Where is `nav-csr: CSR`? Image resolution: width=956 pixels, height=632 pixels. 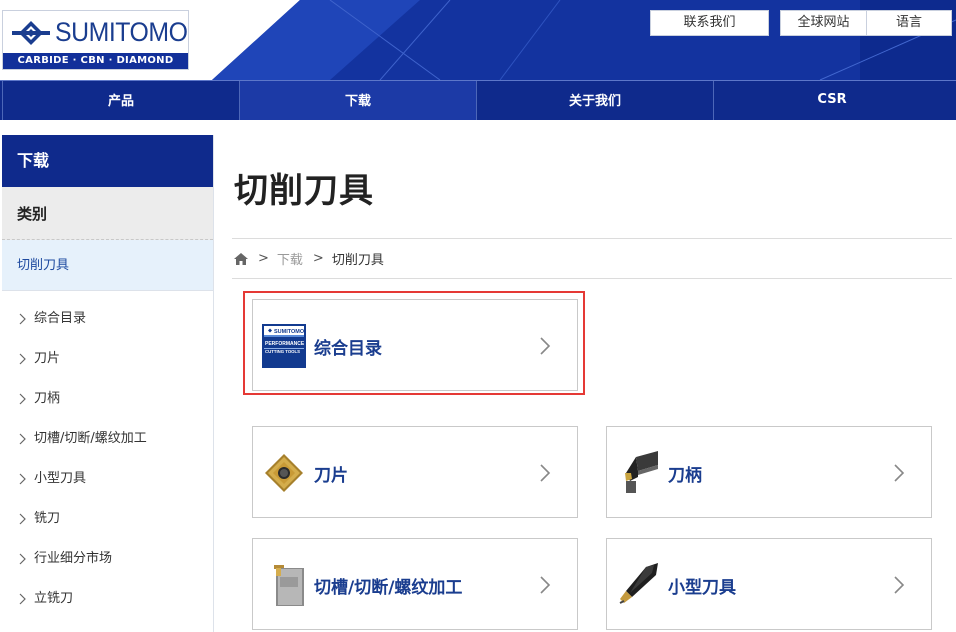 nav-csr: CSR is located at coordinates (831, 100).